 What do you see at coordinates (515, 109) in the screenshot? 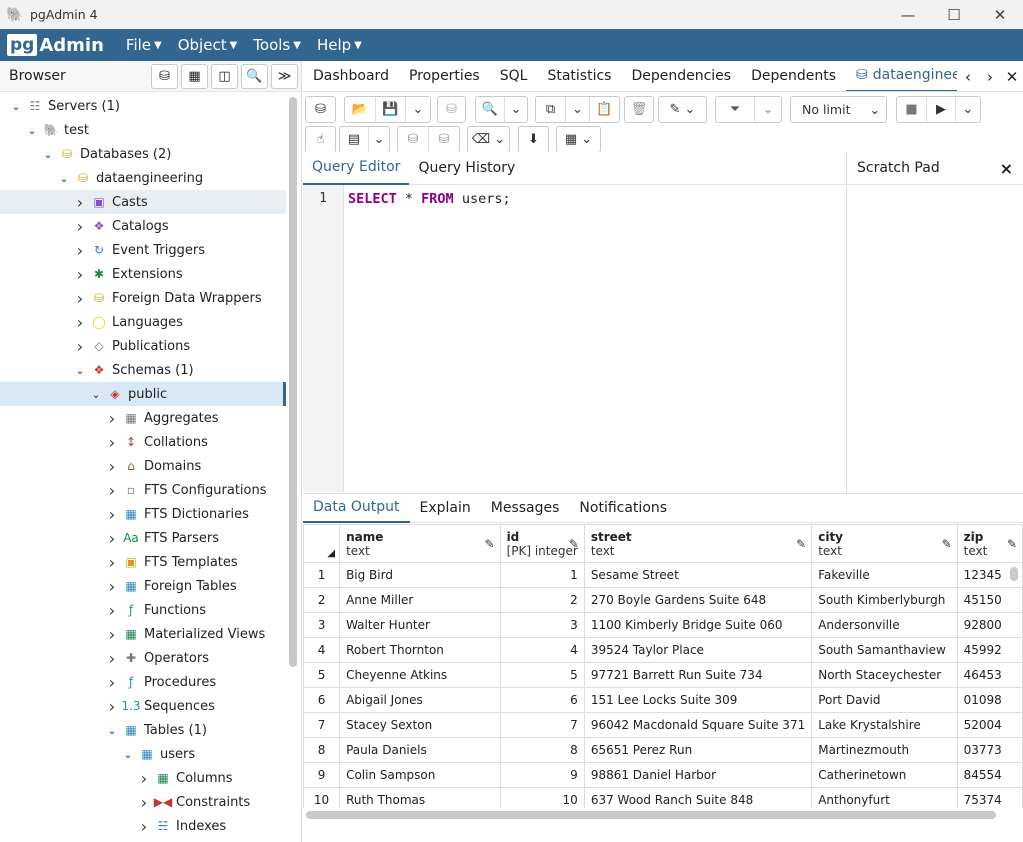
I see `search-dropdown-icon: ⌄` at bounding box center [515, 109].